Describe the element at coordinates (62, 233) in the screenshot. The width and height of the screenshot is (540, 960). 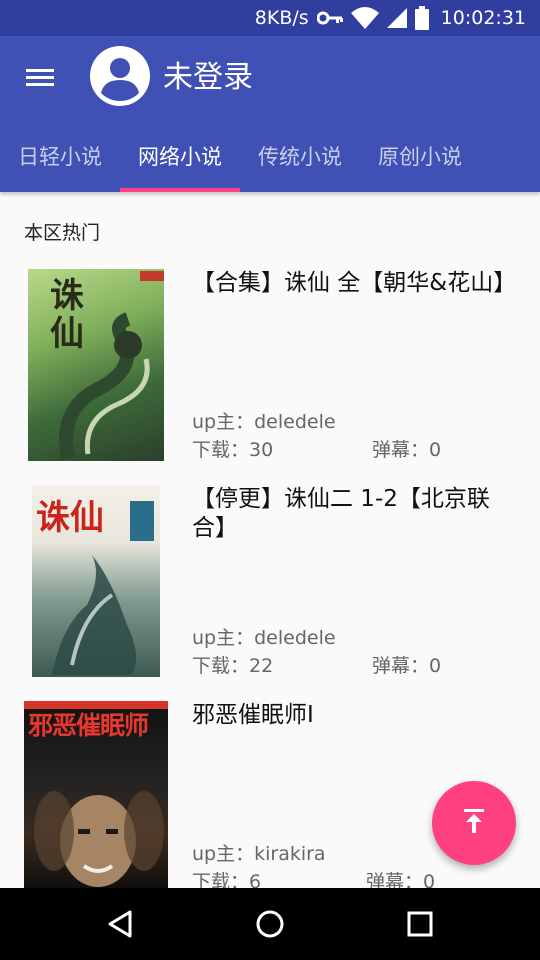
I see `section-title: 本区热门` at that location.